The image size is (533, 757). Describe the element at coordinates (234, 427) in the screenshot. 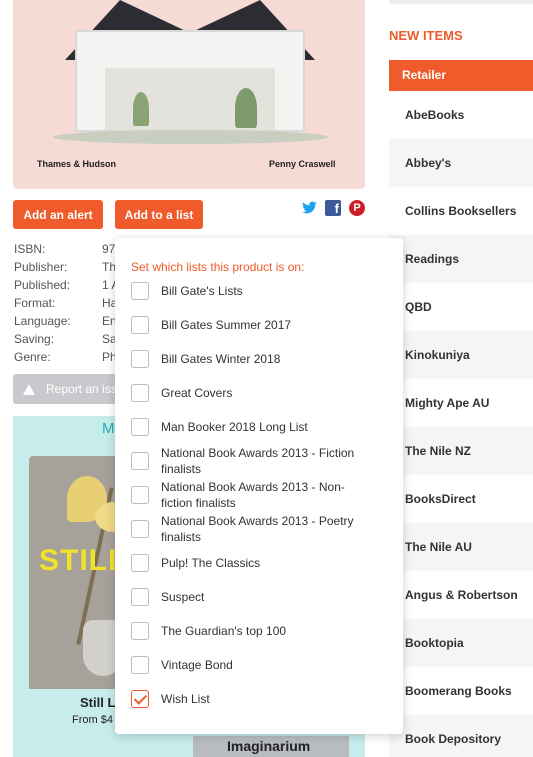

I see `list-option-label: Man Booker 2018 Long List` at that location.